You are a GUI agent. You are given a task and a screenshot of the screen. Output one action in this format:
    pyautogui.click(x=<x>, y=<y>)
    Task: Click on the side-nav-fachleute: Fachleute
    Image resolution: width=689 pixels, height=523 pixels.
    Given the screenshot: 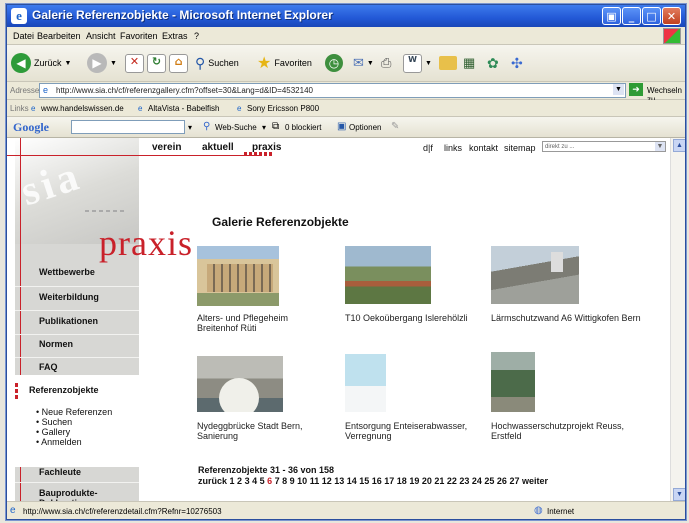 What is the action you would take?
    pyautogui.click(x=60, y=472)
    